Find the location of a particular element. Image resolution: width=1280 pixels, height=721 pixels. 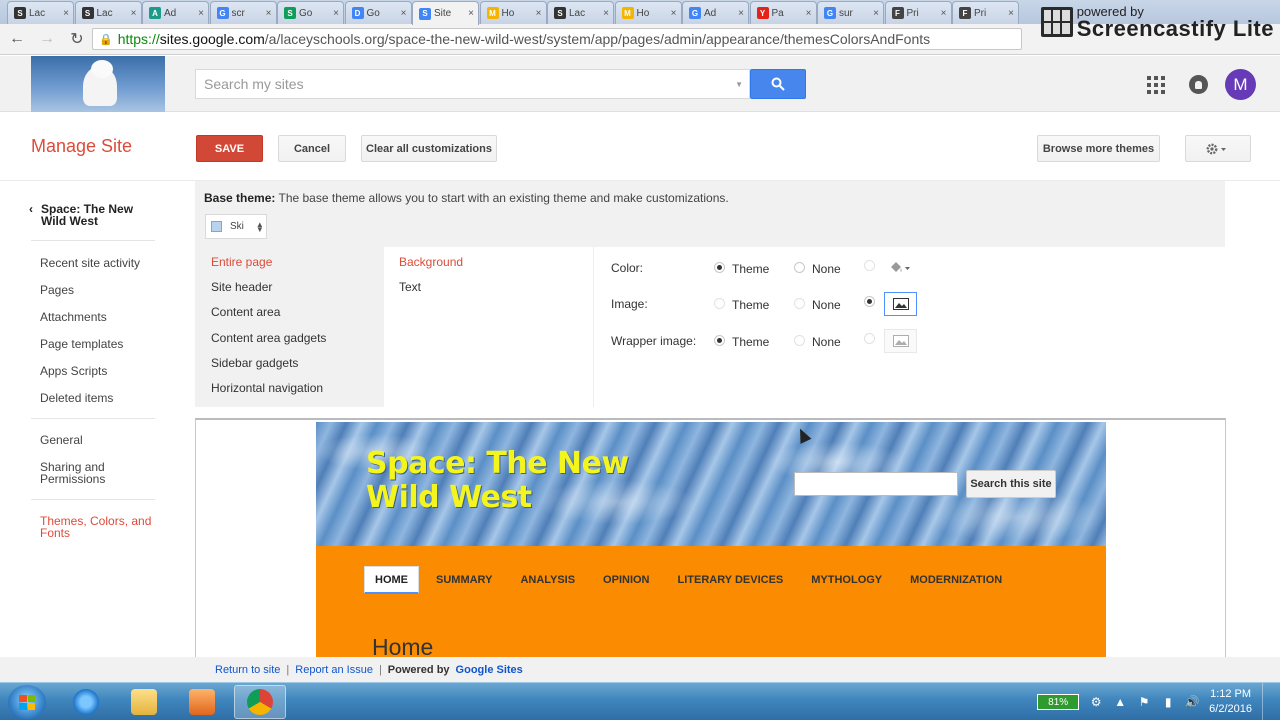

network-settings-icon: ⚙ is located at coordinates (1096, 702).